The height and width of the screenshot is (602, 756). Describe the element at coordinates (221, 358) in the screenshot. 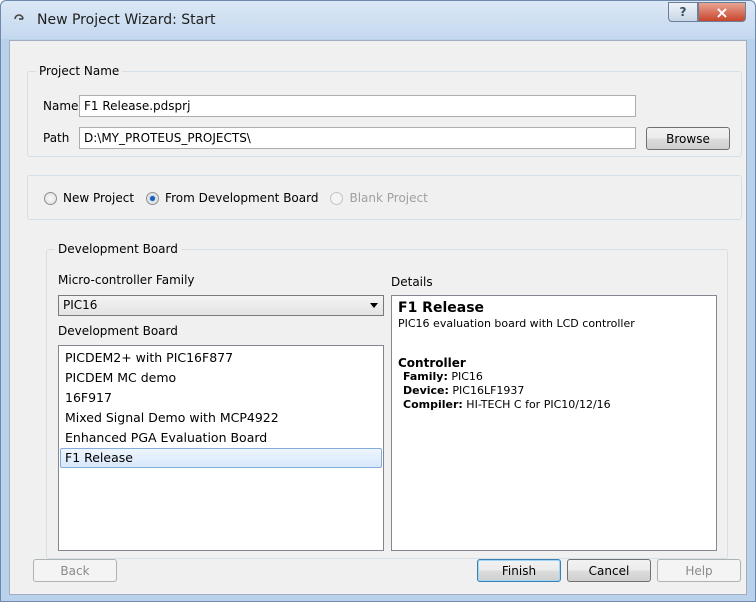

I see `list-item: PICDEM2+ with PIC16F877` at that location.